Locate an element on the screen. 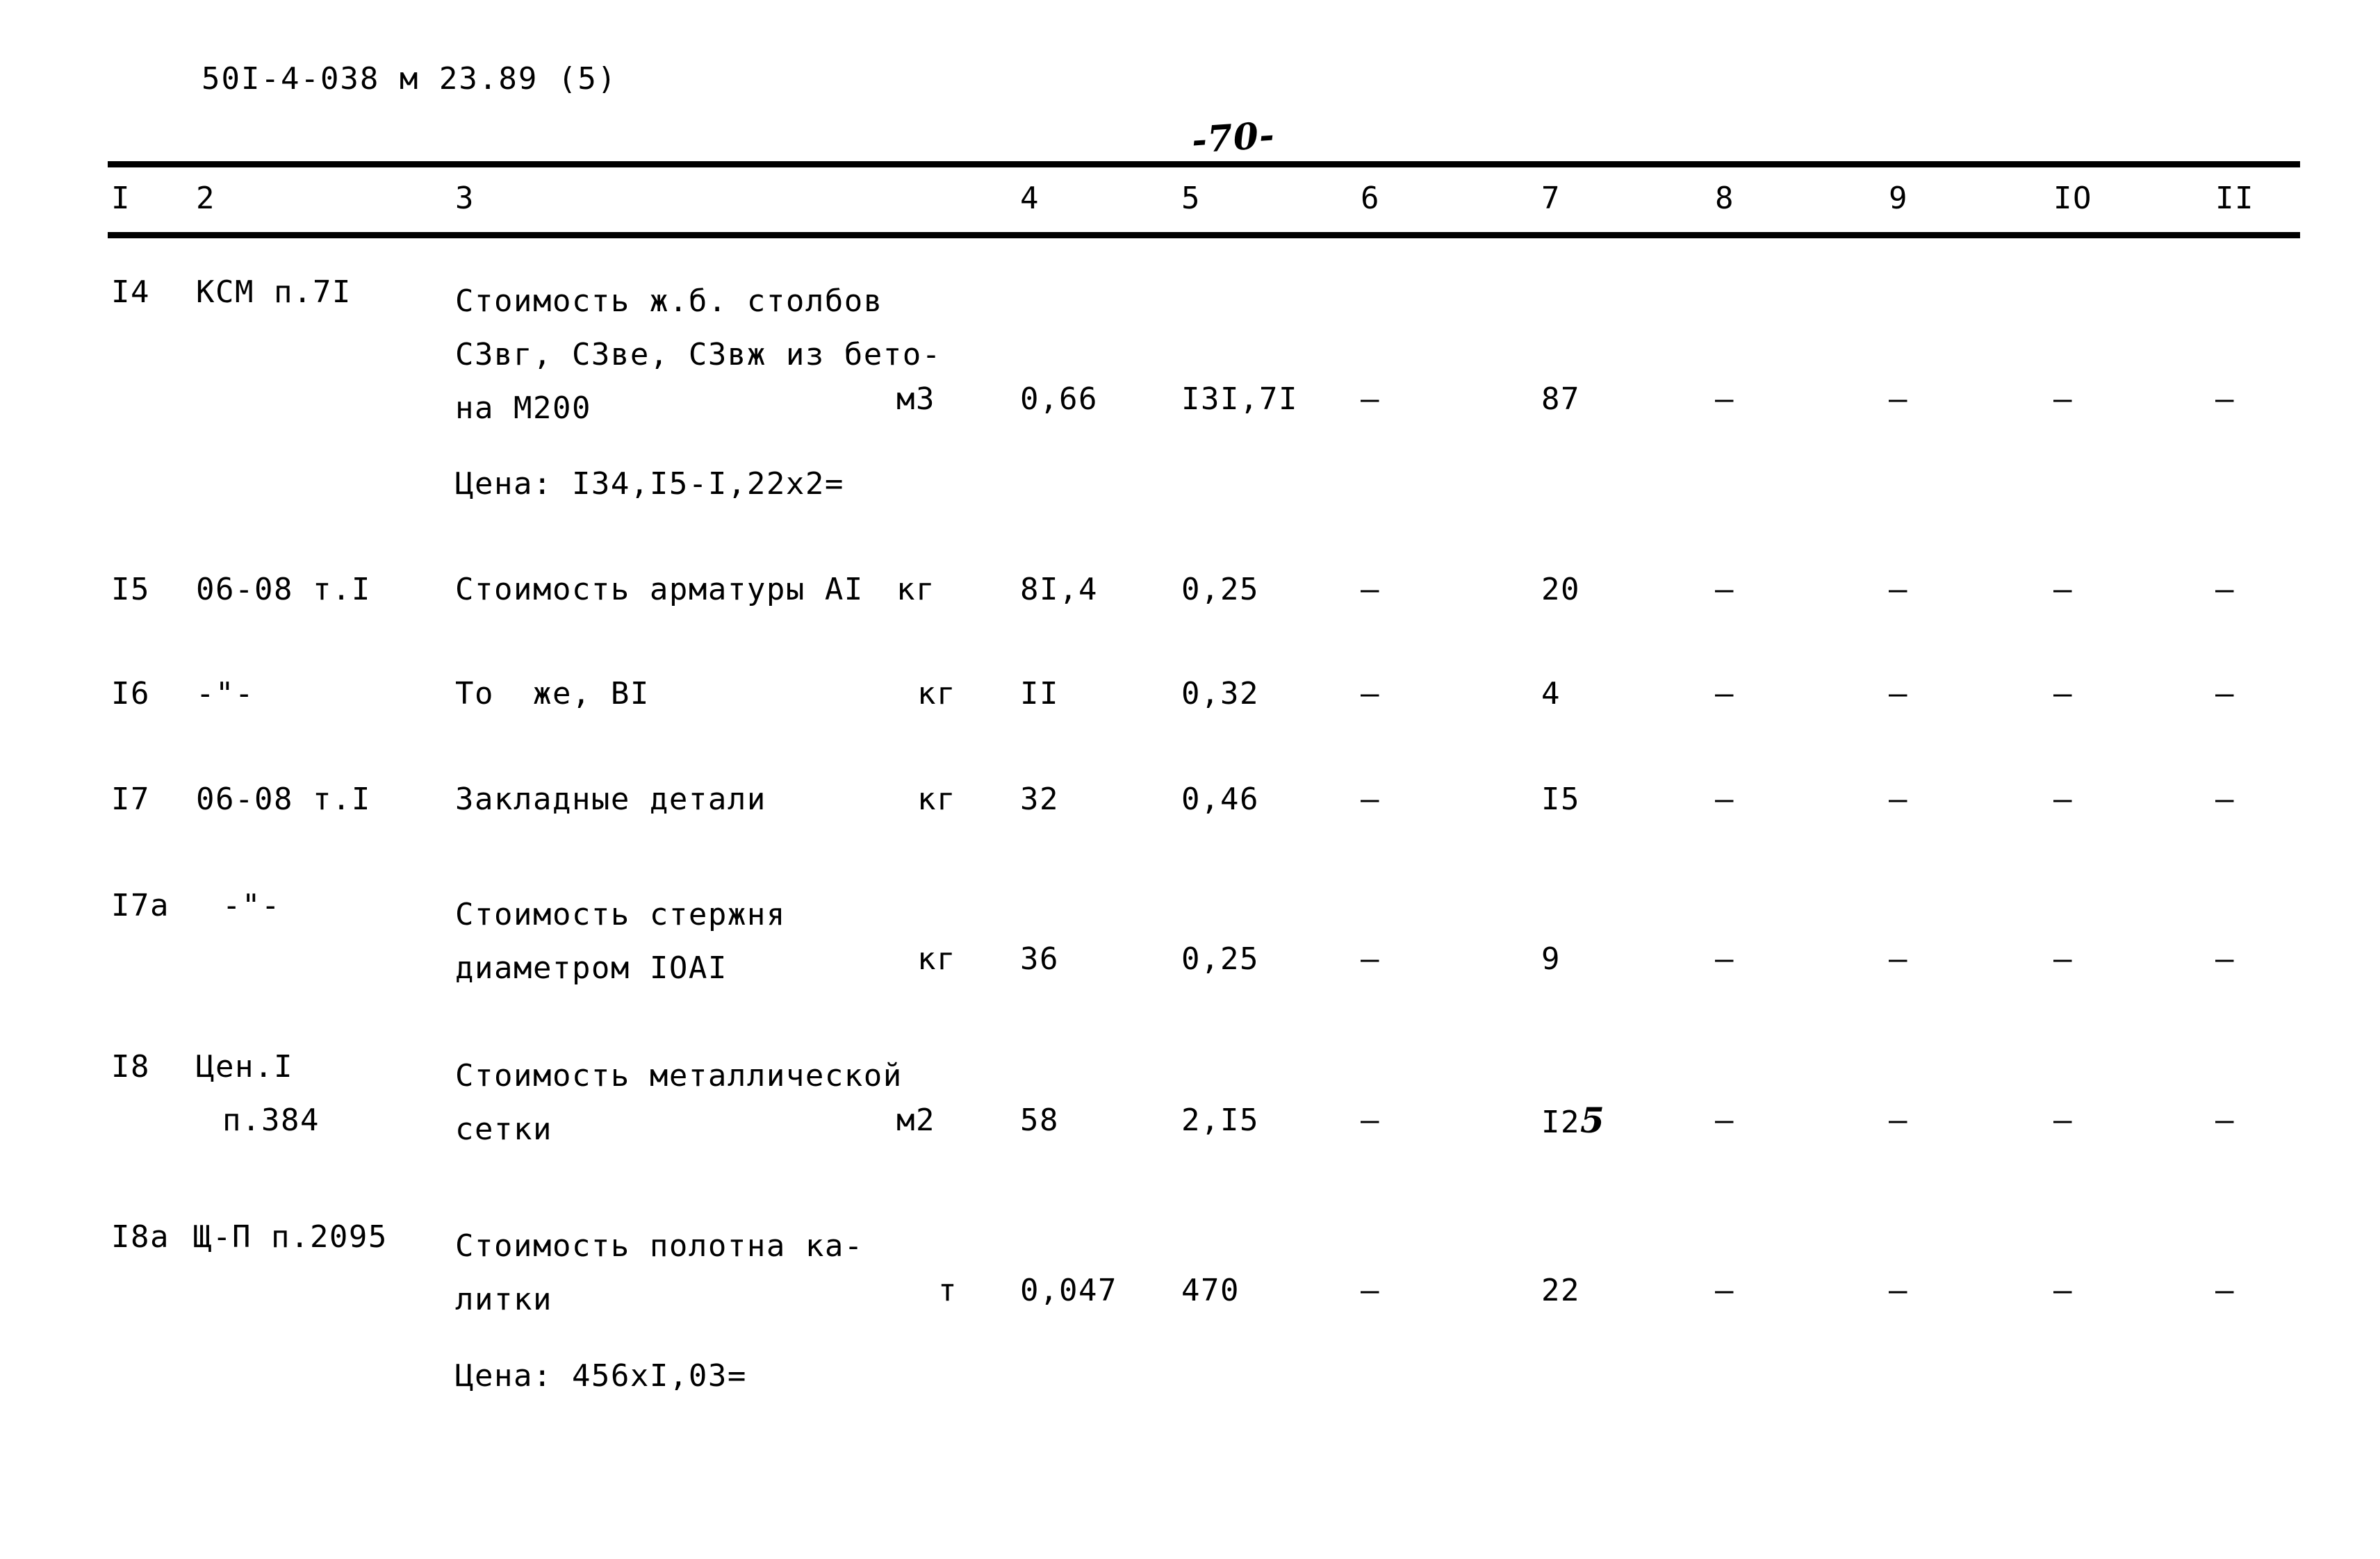 This screenshot has width=2380, height=1559. desc-line: диаметром IOAI is located at coordinates (591, 968).